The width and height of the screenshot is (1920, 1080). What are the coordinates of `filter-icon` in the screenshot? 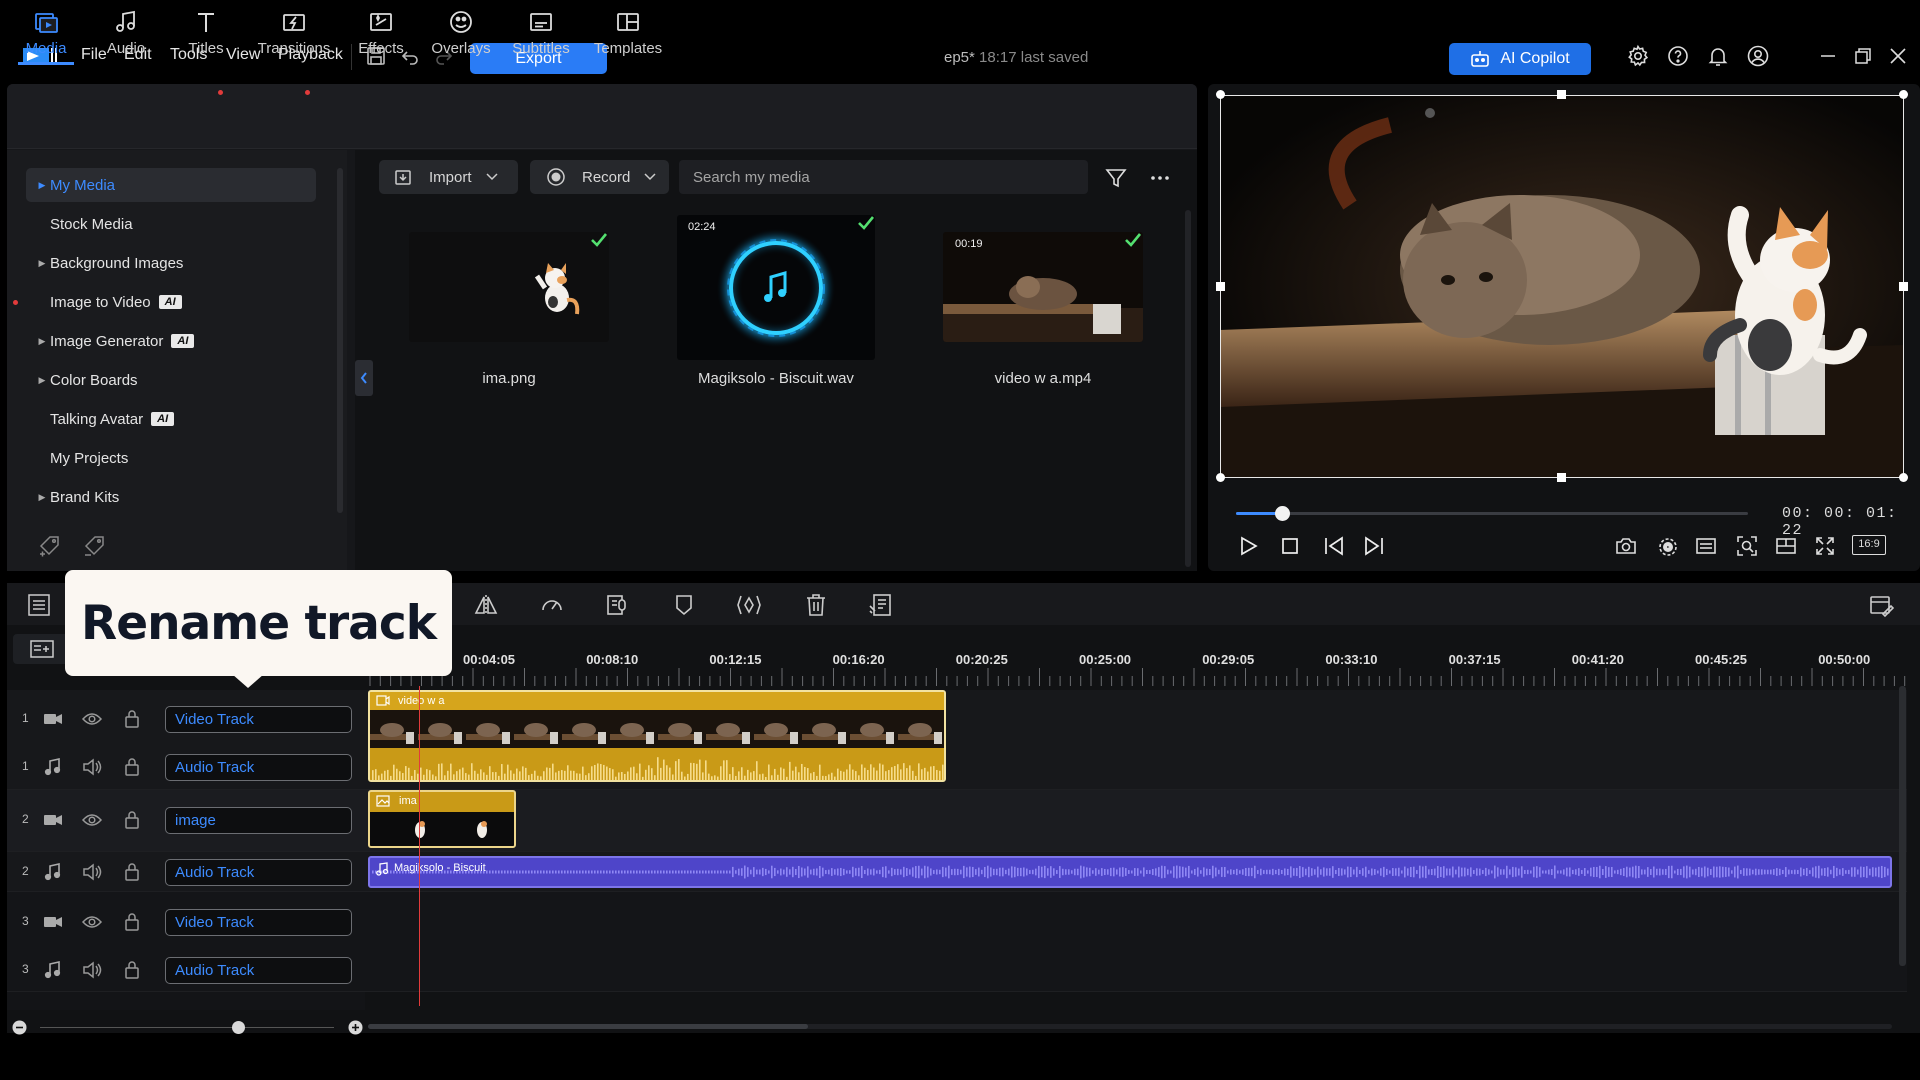 It's located at (1116, 178).